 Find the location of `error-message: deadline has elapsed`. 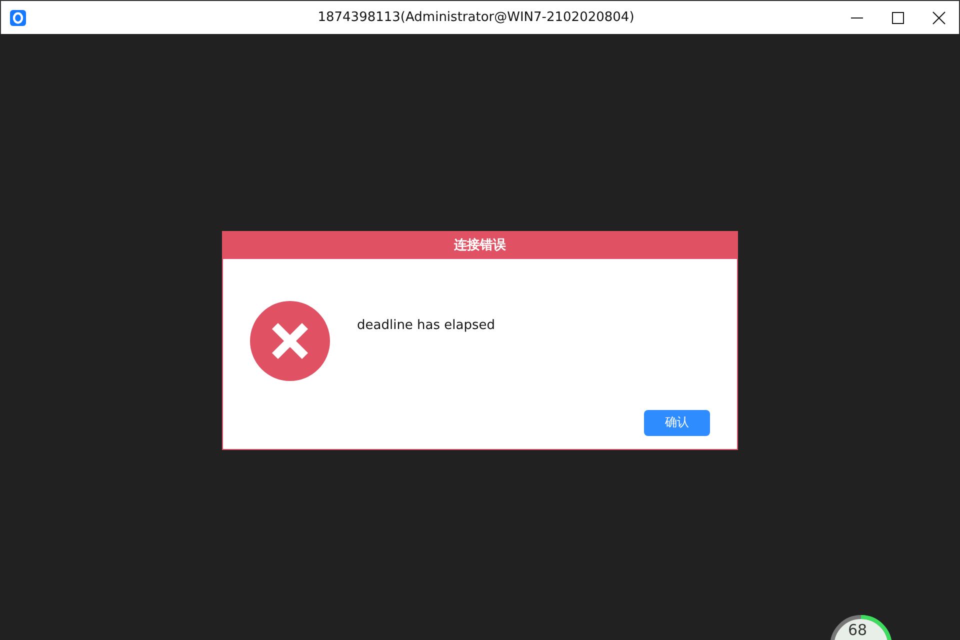

error-message: deadline has elapsed is located at coordinates (426, 325).